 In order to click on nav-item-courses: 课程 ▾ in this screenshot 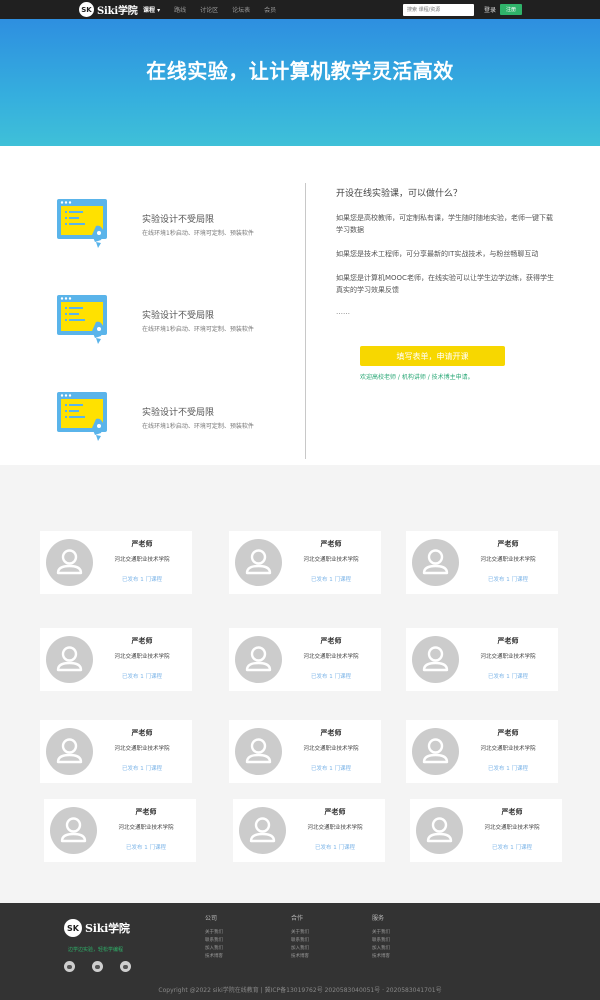, I will do `click(151, 9)`.